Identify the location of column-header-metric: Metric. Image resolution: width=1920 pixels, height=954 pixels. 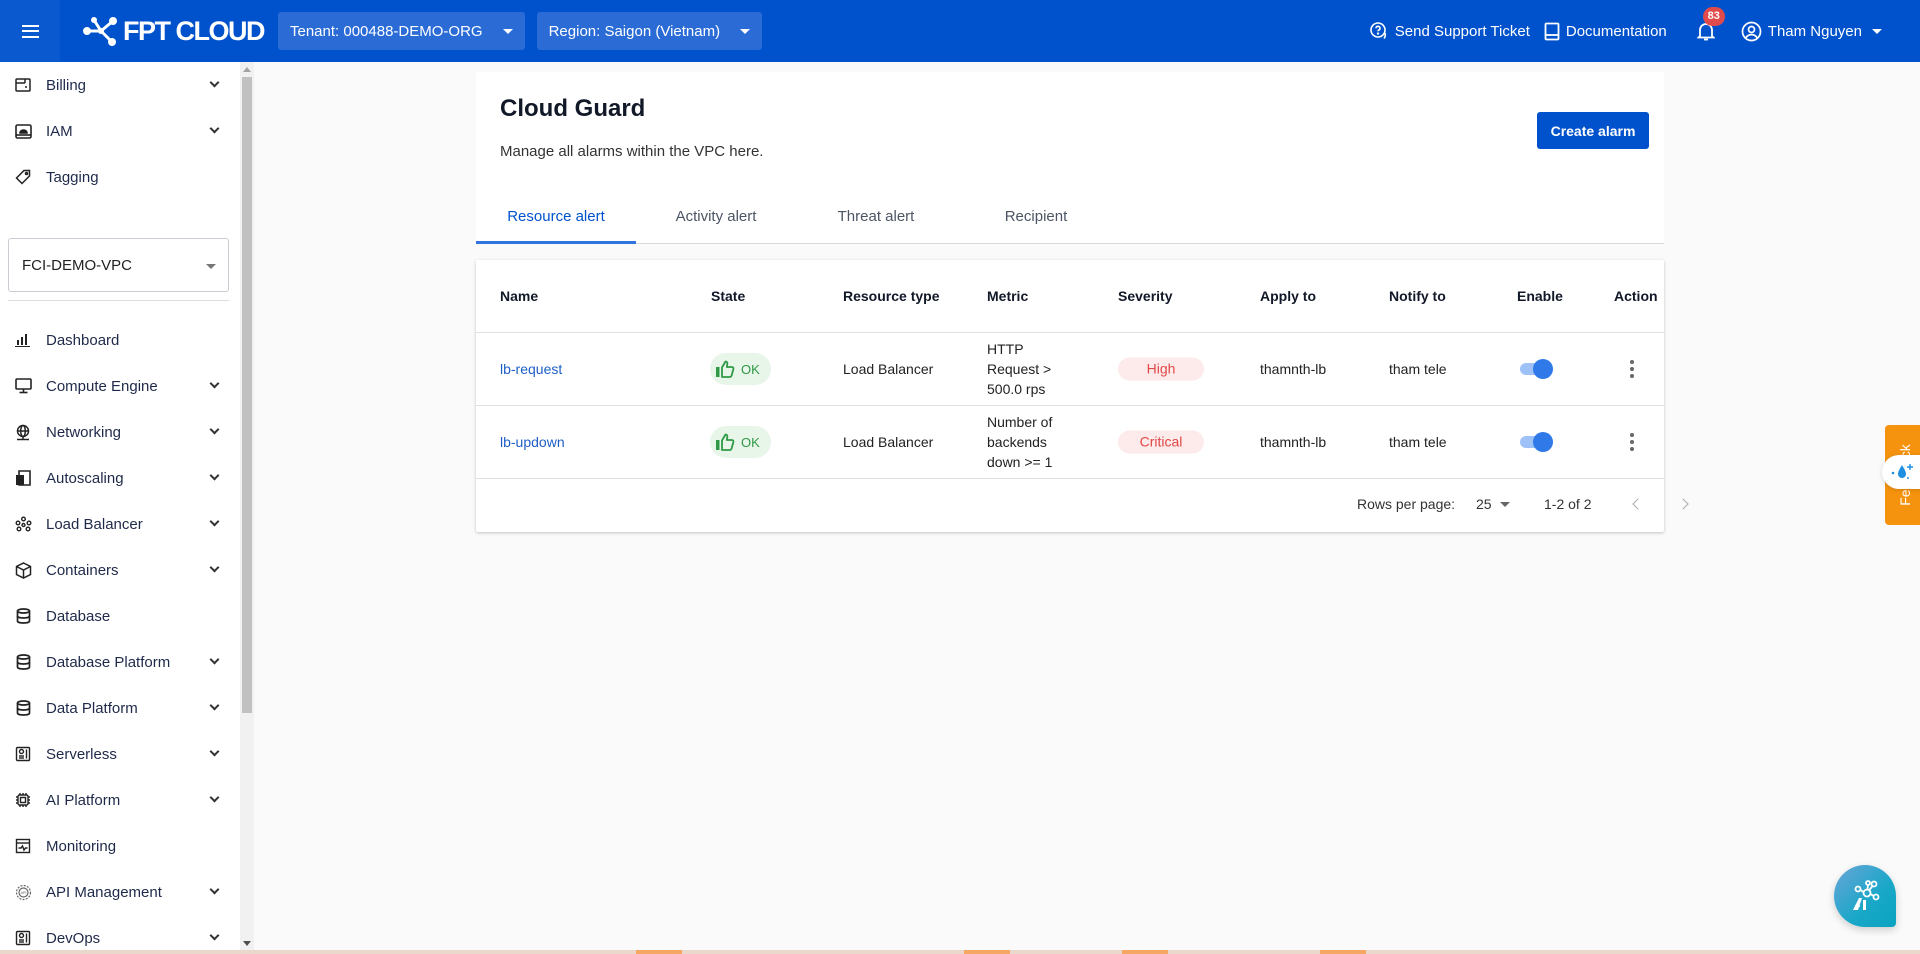
(1007, 296).